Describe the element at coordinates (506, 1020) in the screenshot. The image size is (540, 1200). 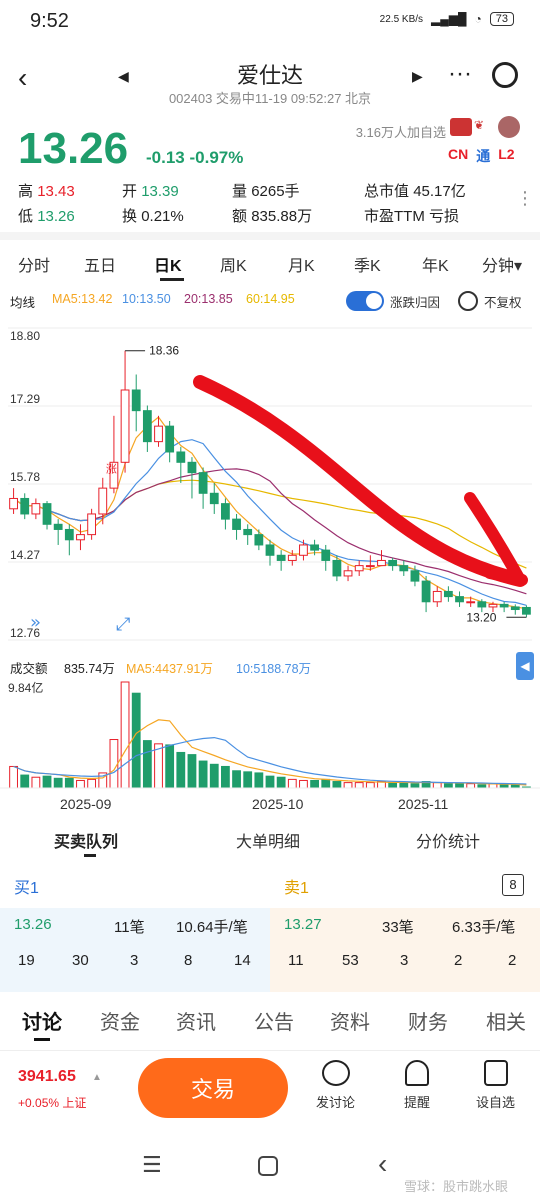
I see `tab-related: 相关` at that location.